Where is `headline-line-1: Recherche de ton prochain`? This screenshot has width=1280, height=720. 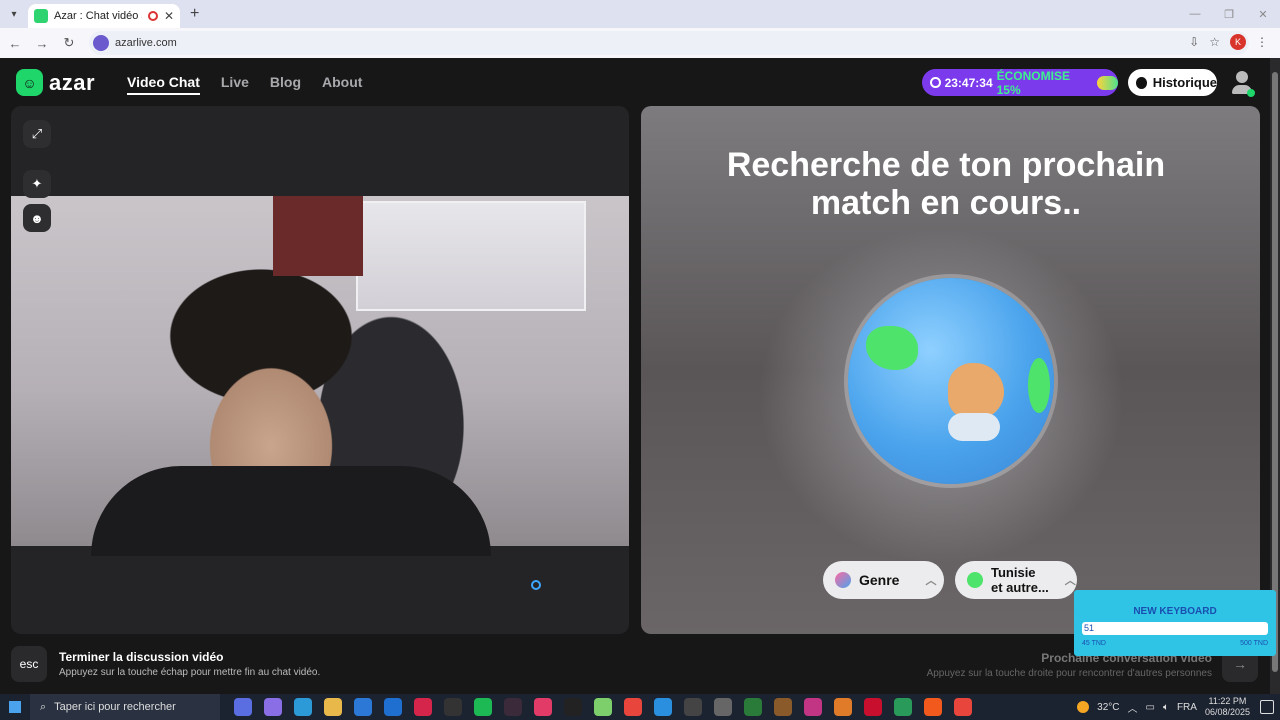
headline-line-1: Recherche de ton prochain is located at coordinates (946, 165).